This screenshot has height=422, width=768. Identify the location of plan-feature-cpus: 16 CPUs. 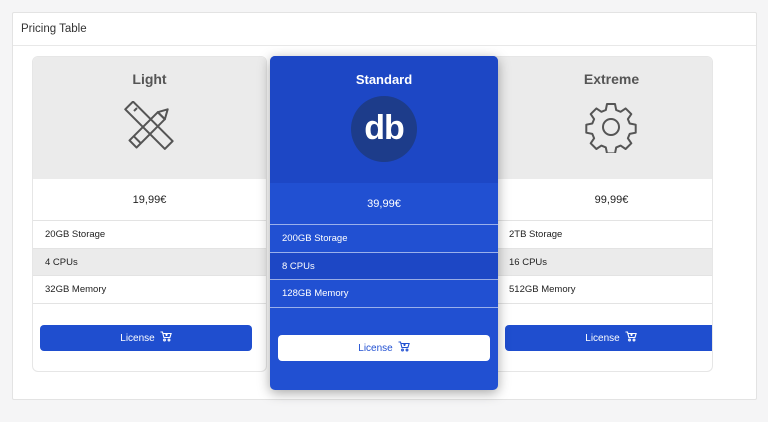
(596, 262).